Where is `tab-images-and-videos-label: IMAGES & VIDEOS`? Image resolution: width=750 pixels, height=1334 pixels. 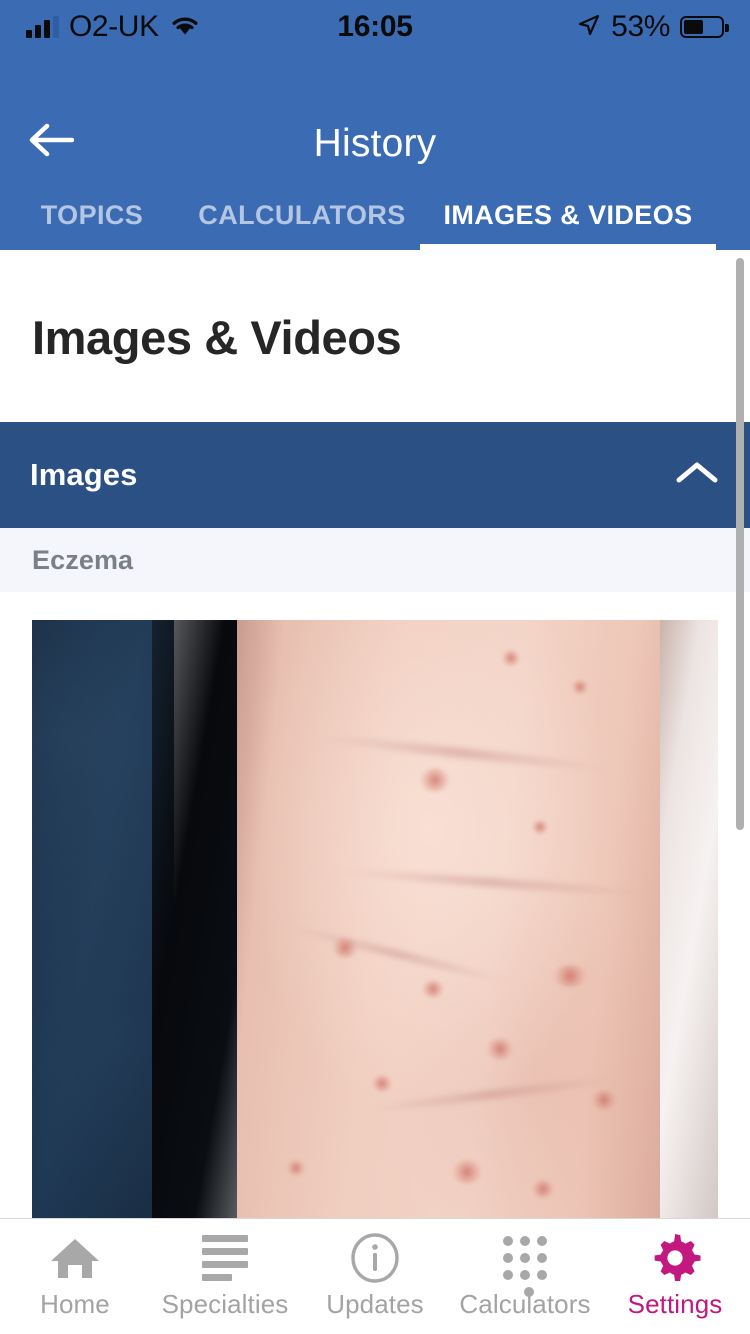
tab-images-and-videos-label: IMAGES & VIDEOS is located at coordinates (568, 214).